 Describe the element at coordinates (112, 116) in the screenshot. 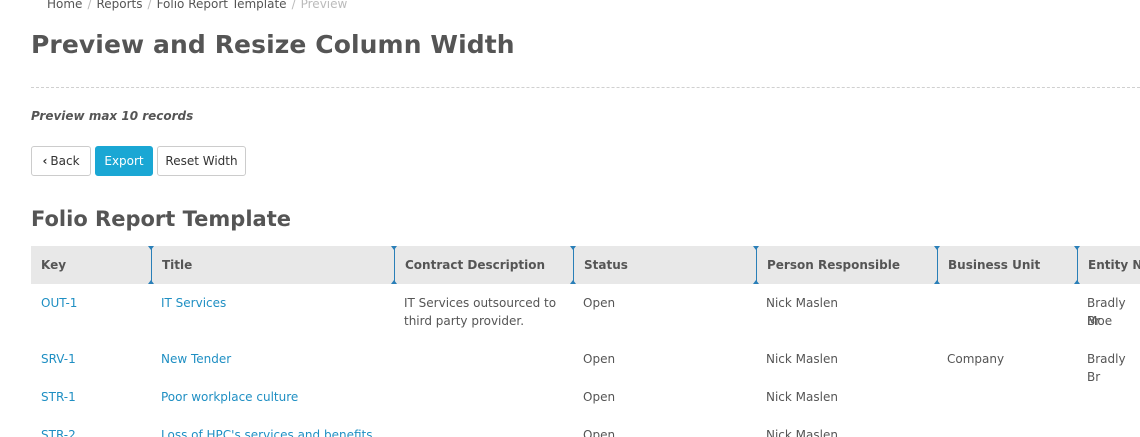

I see `preview-note: Preview max 10 records` at that location.